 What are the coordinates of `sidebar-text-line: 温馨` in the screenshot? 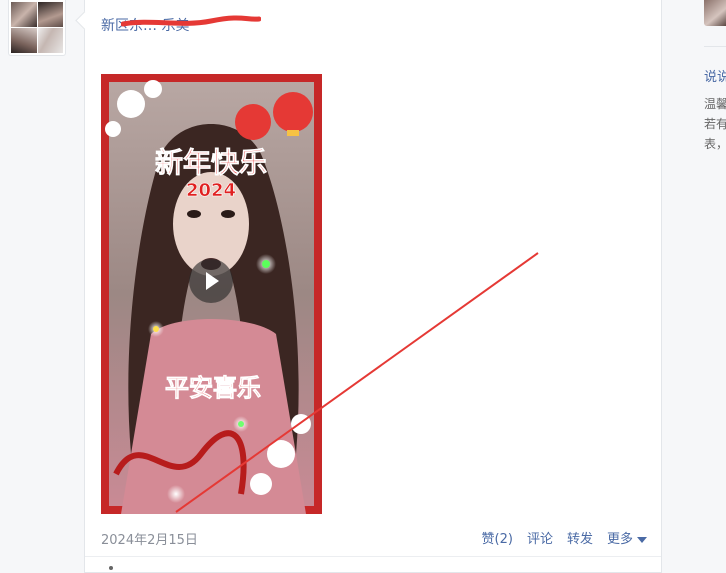 It's located at (715, 104).